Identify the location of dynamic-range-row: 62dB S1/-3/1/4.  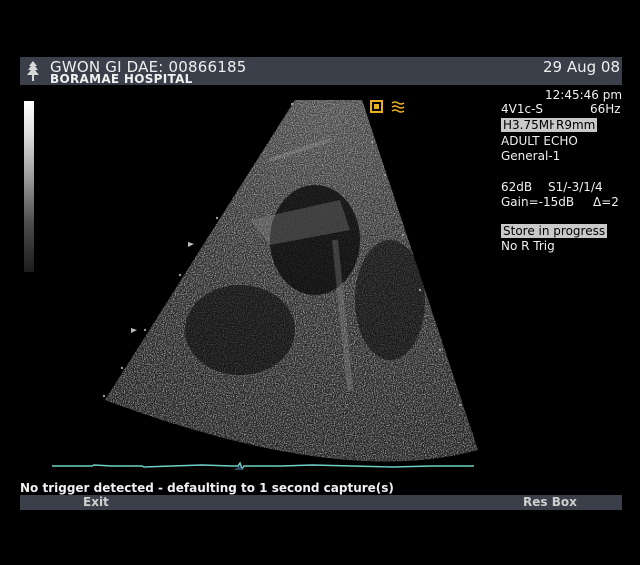
(552, 187).